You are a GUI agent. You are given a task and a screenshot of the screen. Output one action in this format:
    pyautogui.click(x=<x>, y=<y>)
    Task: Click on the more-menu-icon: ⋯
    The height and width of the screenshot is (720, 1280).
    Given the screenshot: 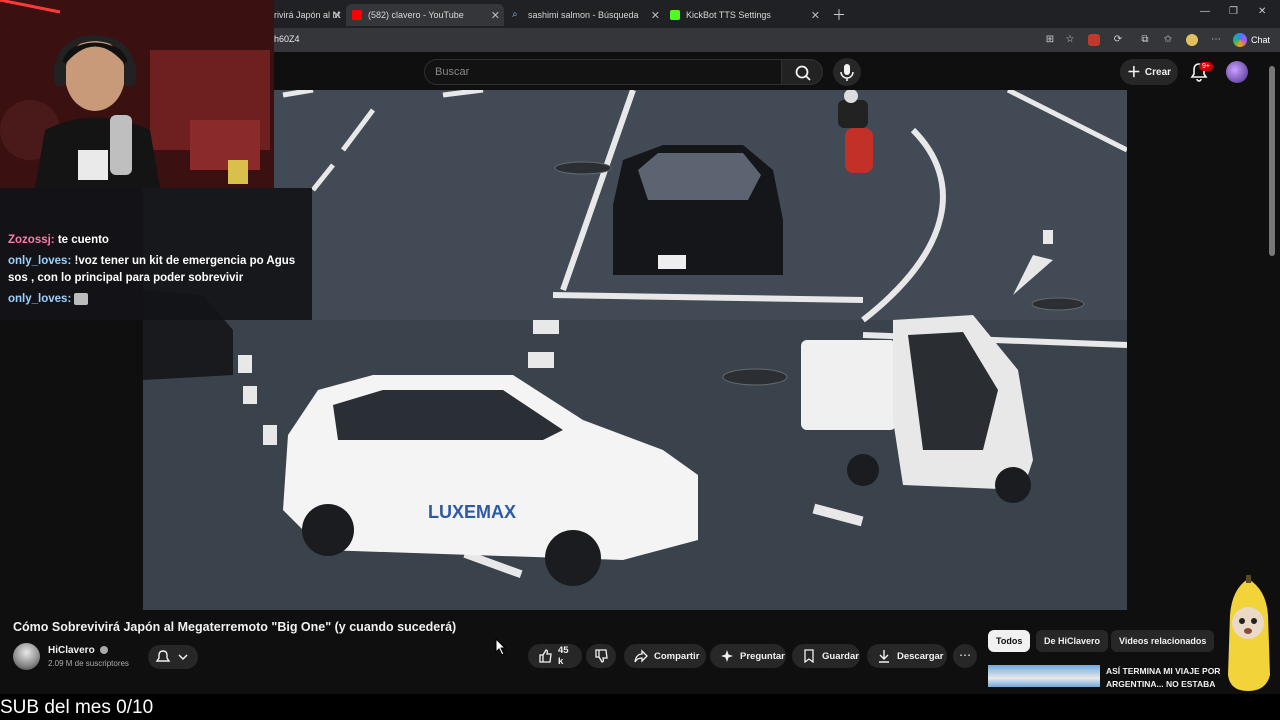 What is the action you would take?
    pyautogui.click(x=1216, y=40)
    